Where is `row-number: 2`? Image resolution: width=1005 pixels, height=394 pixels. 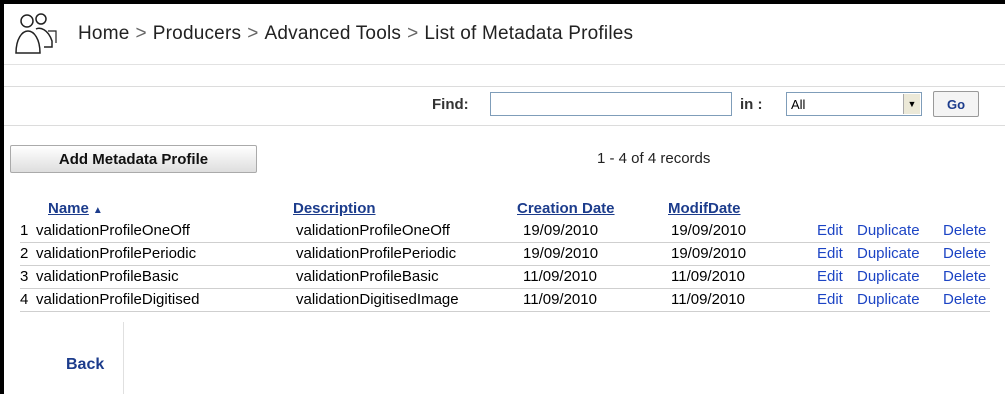
row-number: 2 is located at coordinates (24, 253).